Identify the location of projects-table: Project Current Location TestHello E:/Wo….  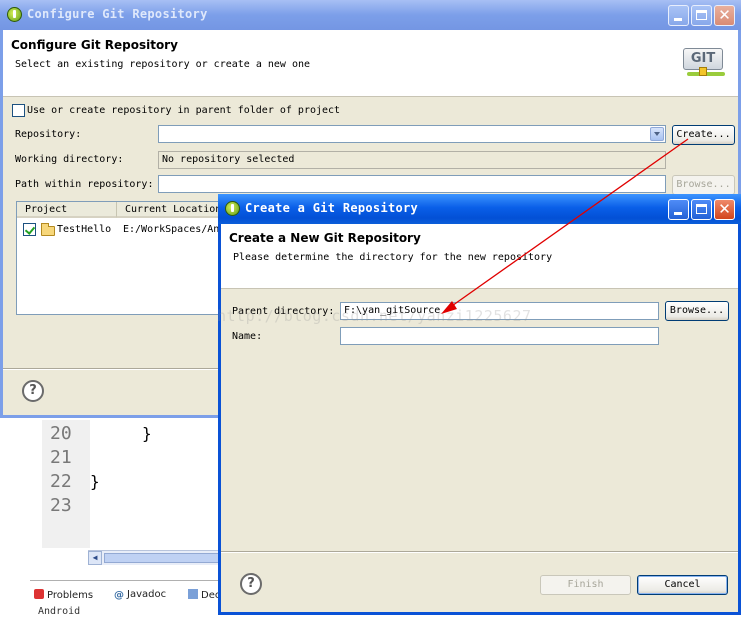
(121, 258).